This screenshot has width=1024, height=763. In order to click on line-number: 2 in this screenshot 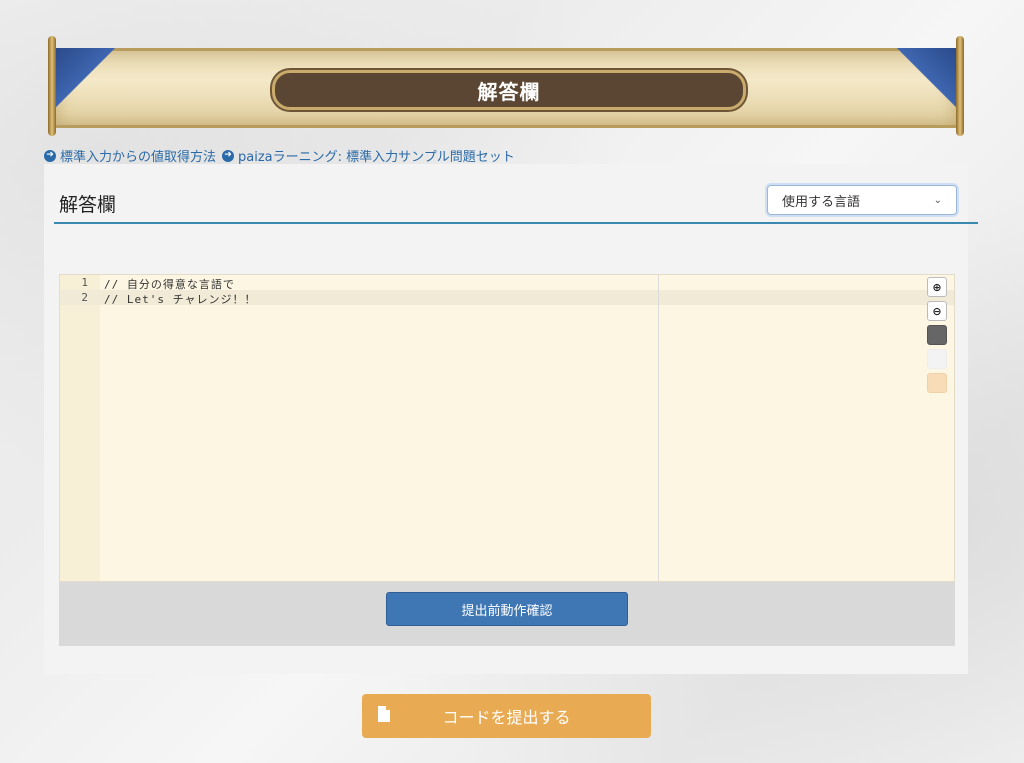, I will do `click(84, 297)`.